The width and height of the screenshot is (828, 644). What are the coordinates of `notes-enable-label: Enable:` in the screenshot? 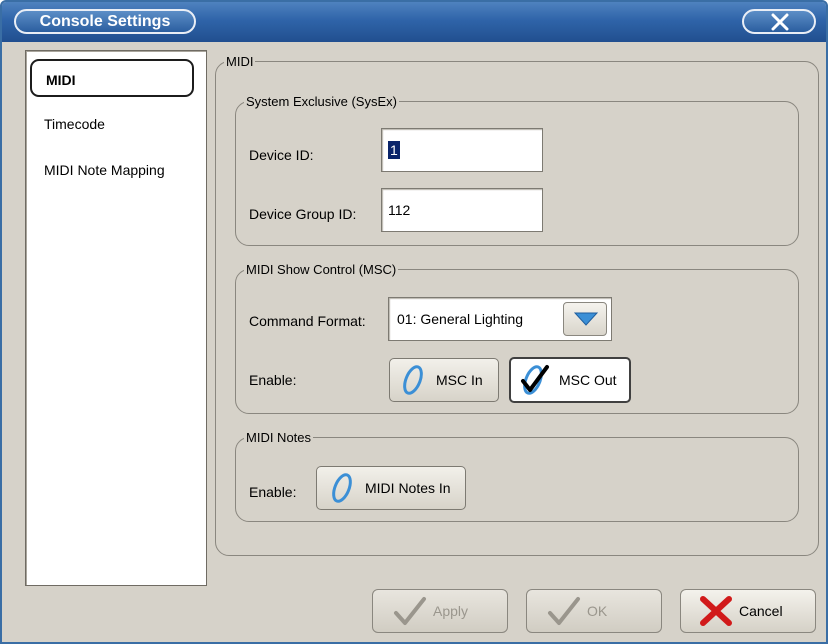 It's located at (273, 492).